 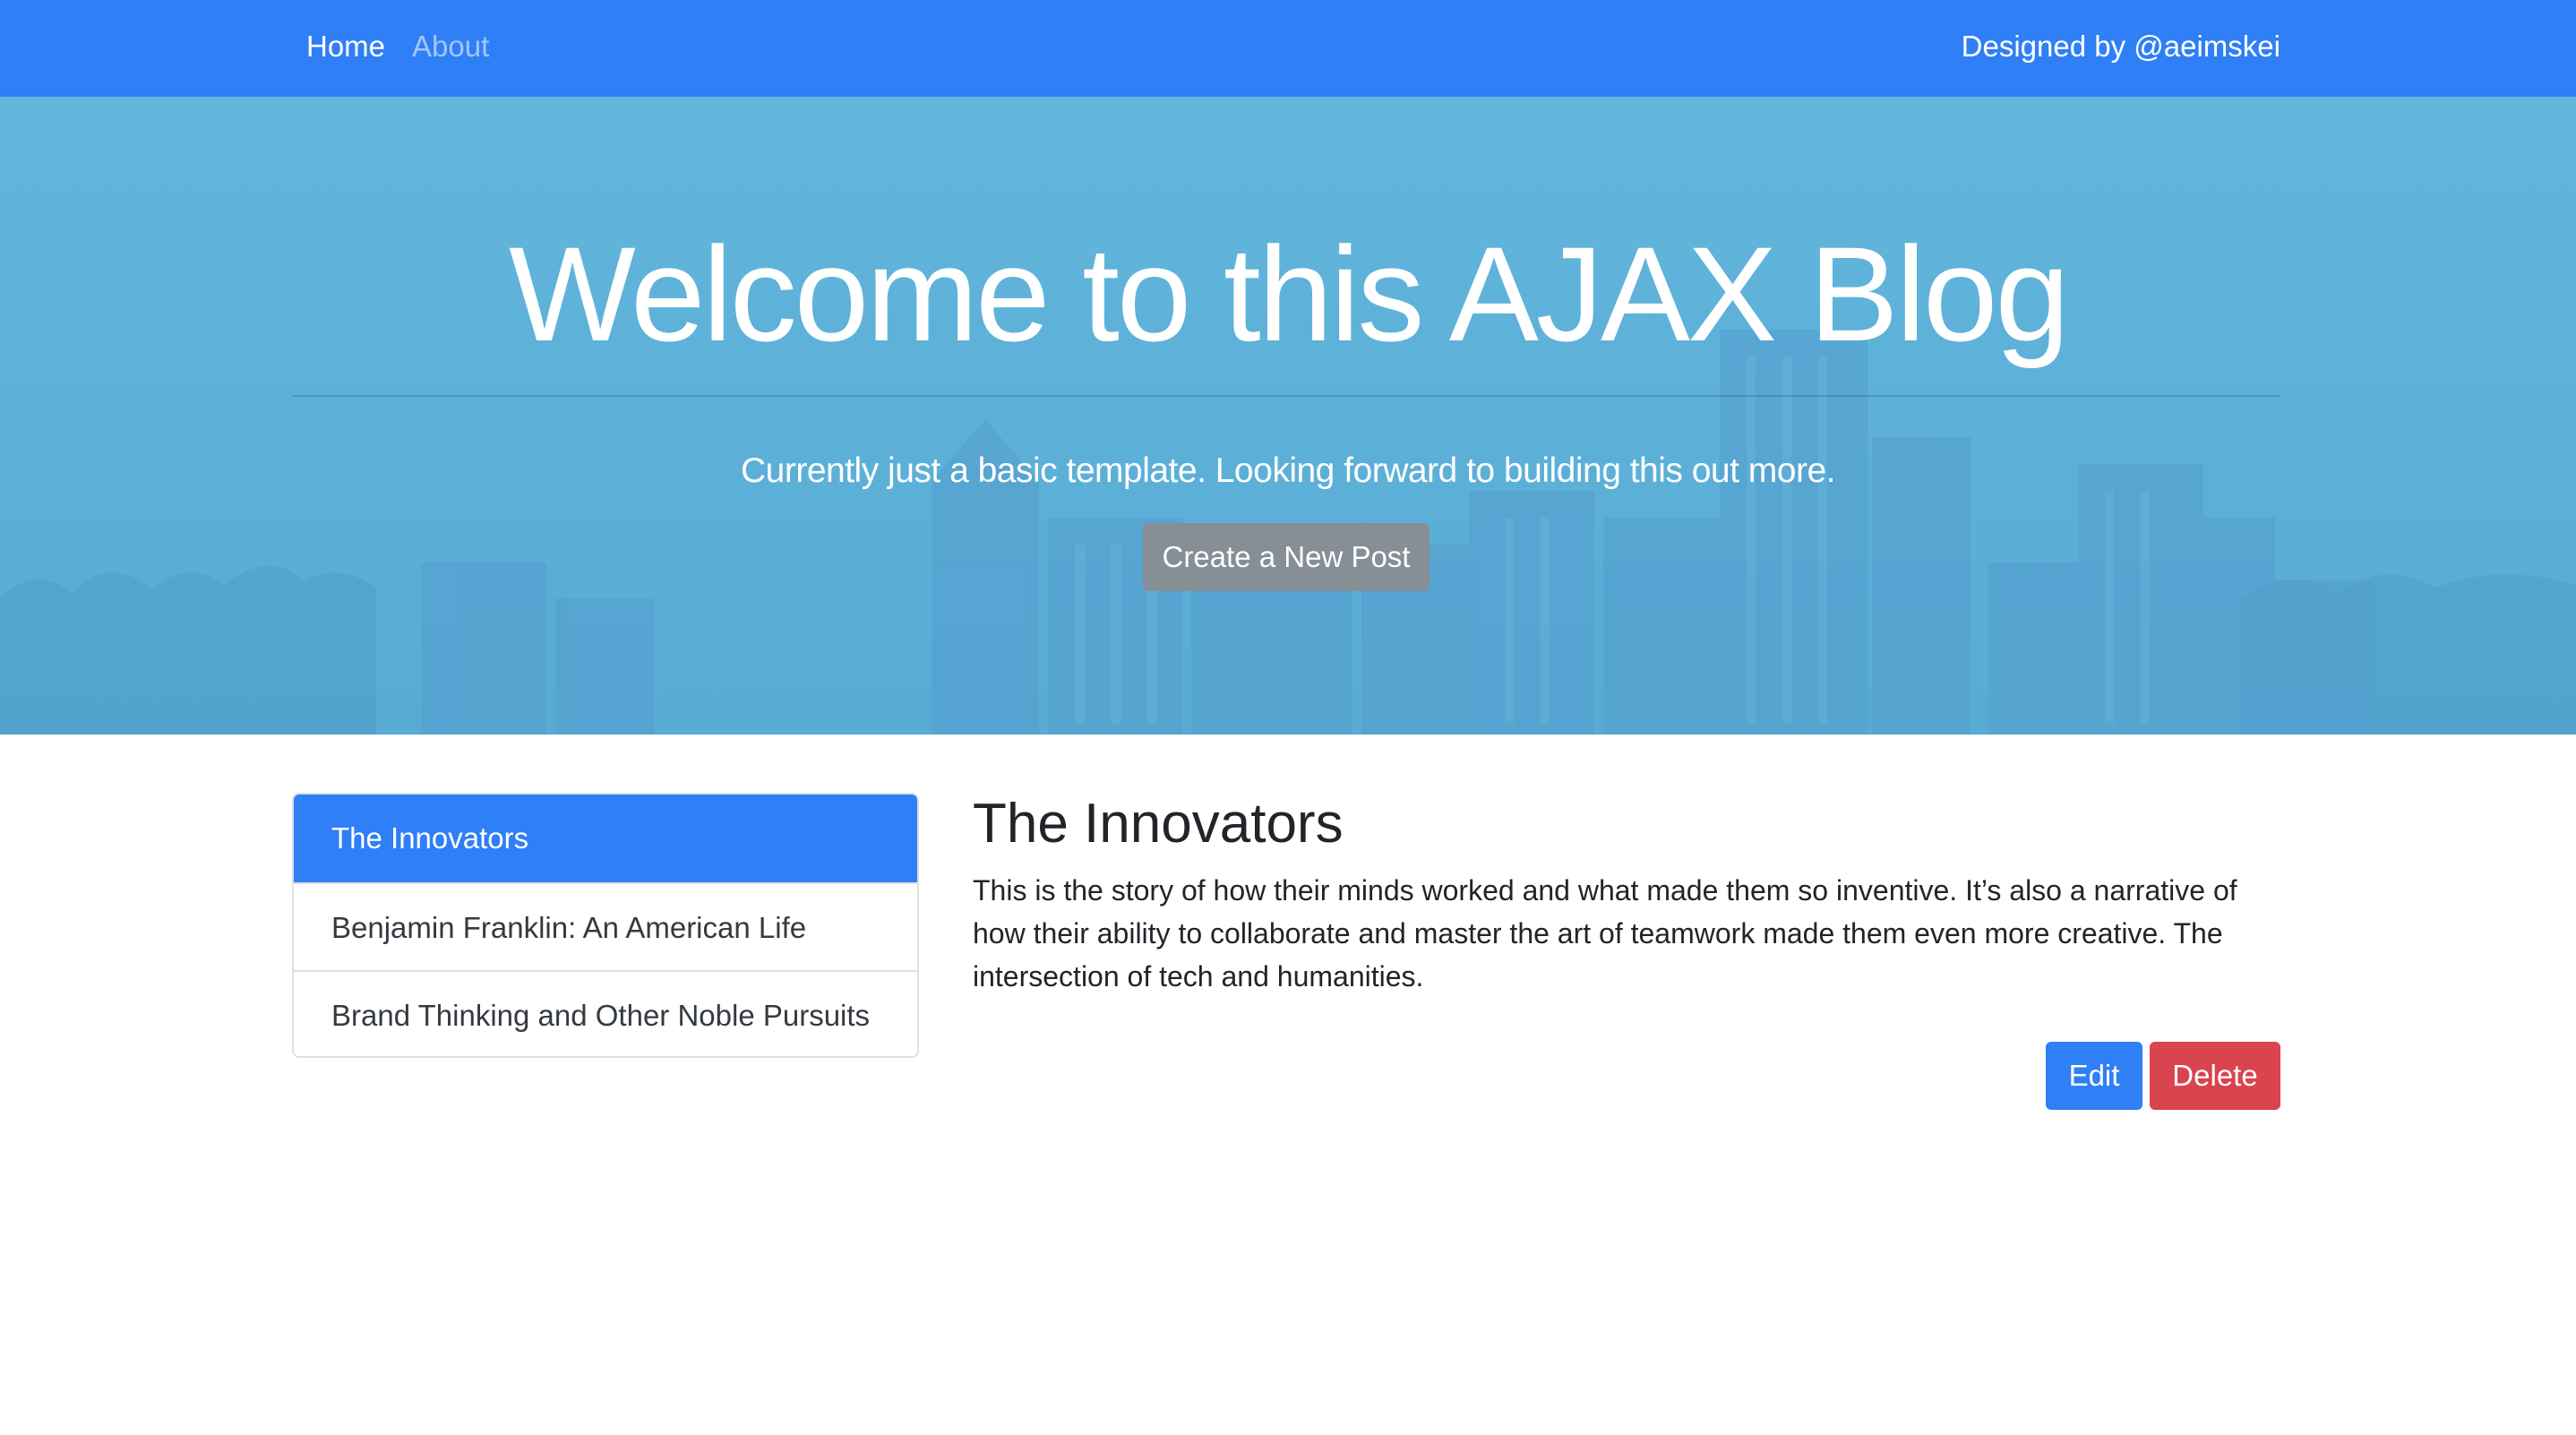 I want to click on delete-button: Delete, so click(x=2215, y=1076).